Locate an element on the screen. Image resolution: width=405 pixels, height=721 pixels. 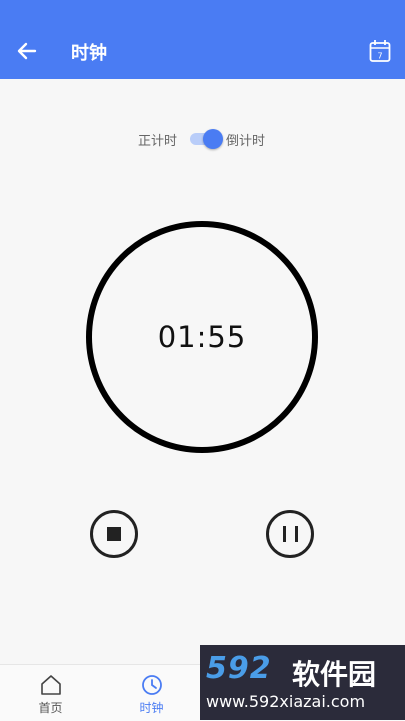
page-title: 时钟 is located at coordinates (89, 53).